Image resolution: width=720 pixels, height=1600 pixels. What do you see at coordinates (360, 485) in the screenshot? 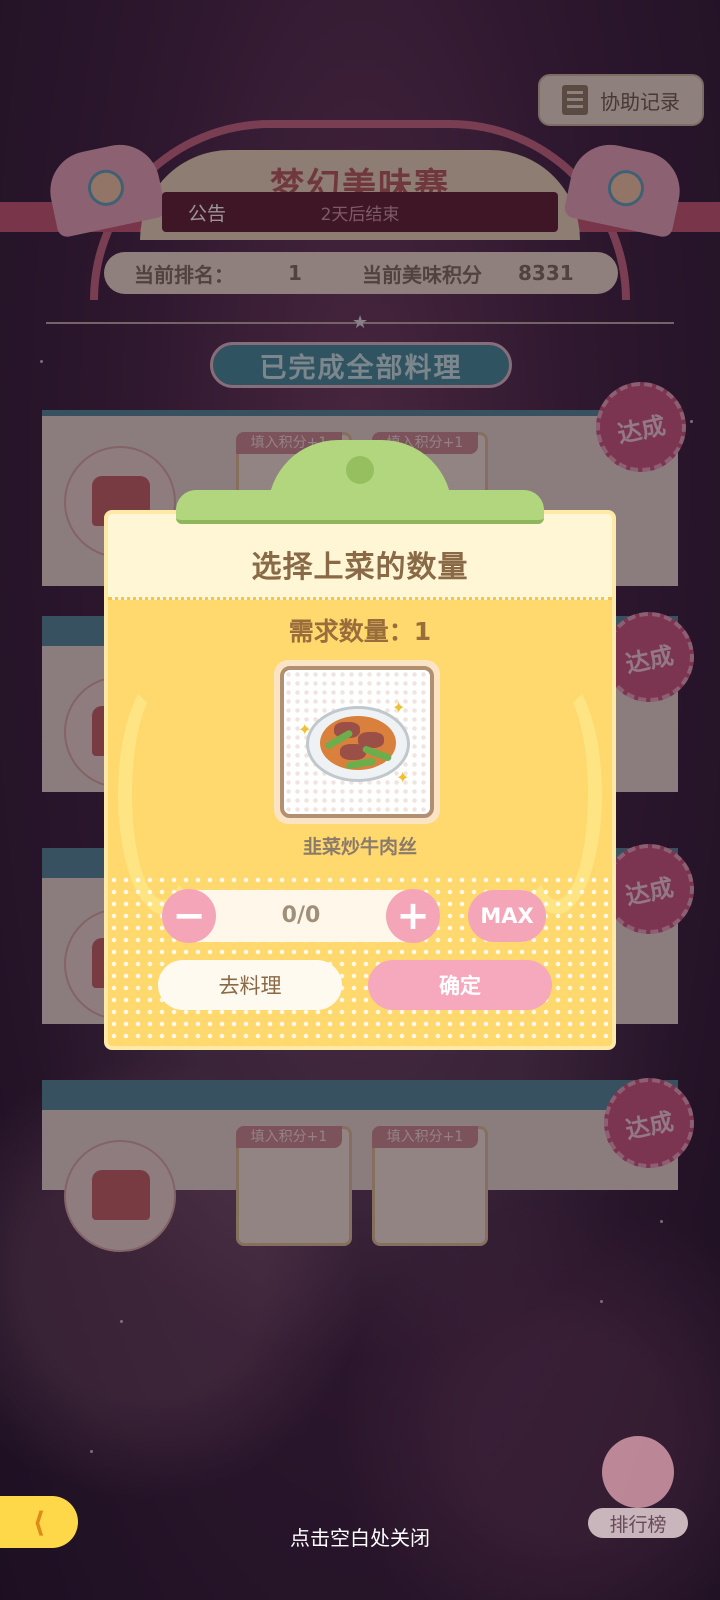
I see `clipboard-clip` at bounding box center [360, 485].